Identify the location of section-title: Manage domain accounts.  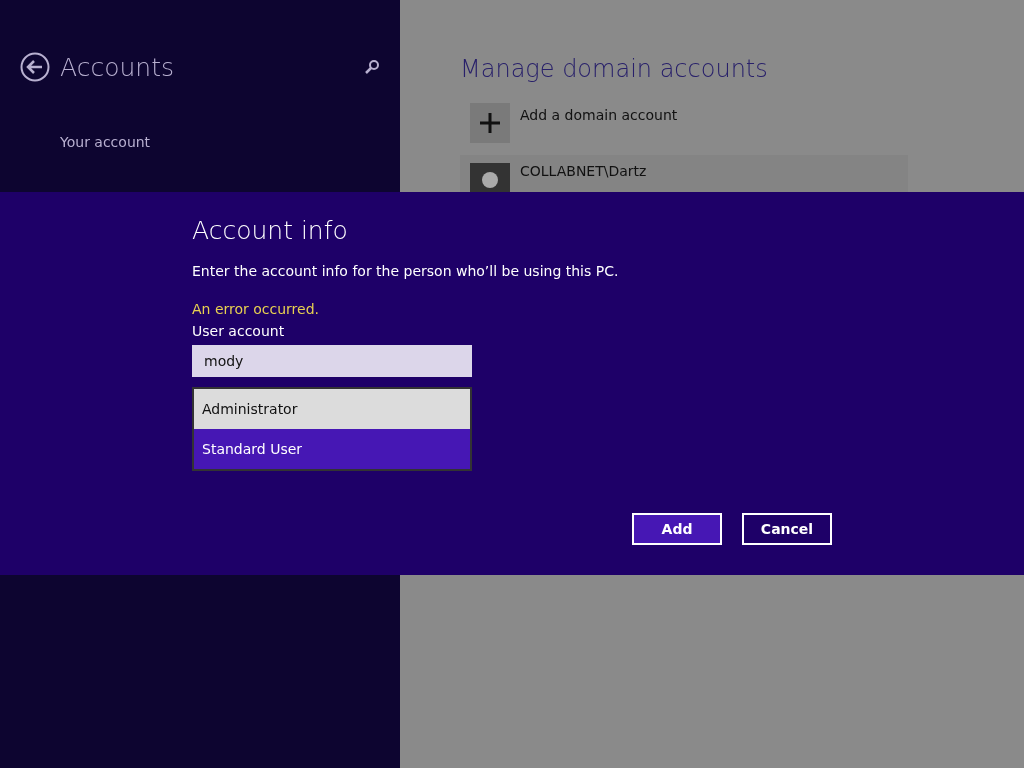
(614, 69).